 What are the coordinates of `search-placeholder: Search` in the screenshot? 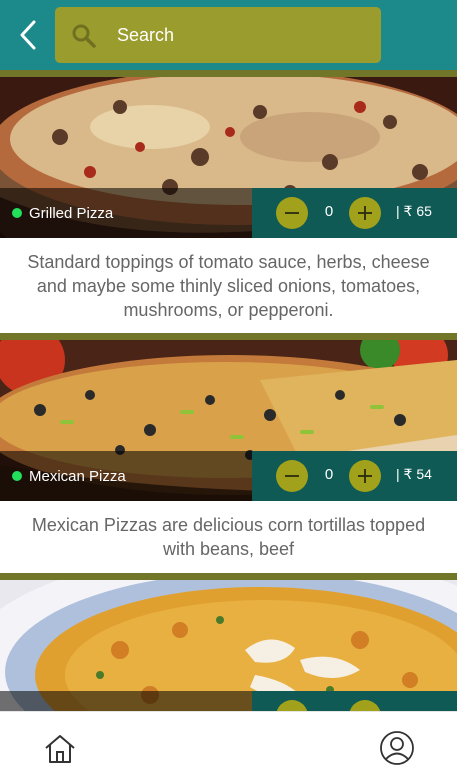 It's located at (146, 35).